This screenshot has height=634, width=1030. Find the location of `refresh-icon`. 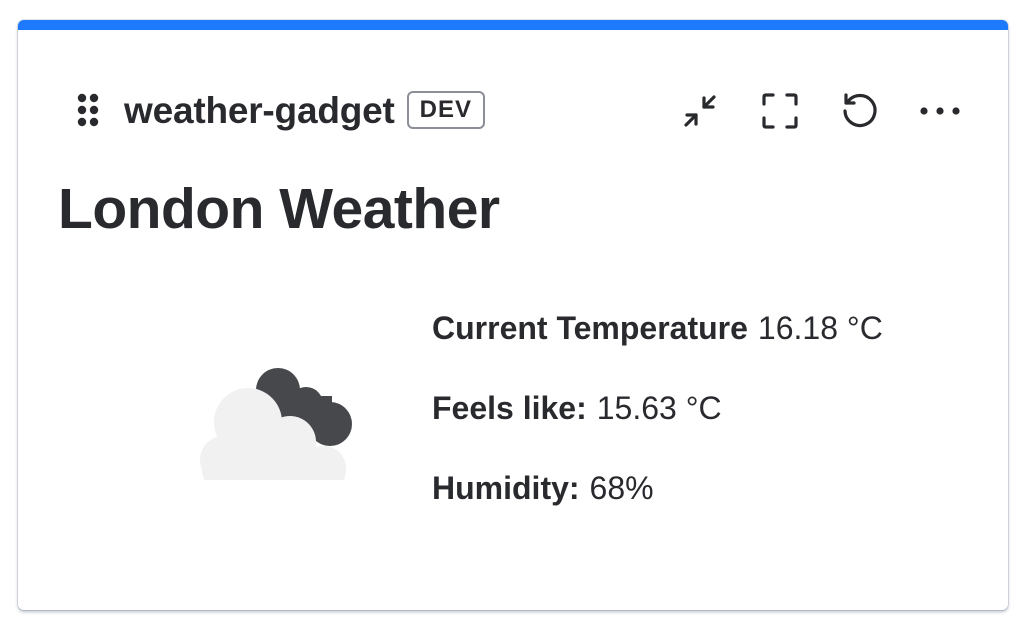

refresh-icon is located at coordinates (860, 110).